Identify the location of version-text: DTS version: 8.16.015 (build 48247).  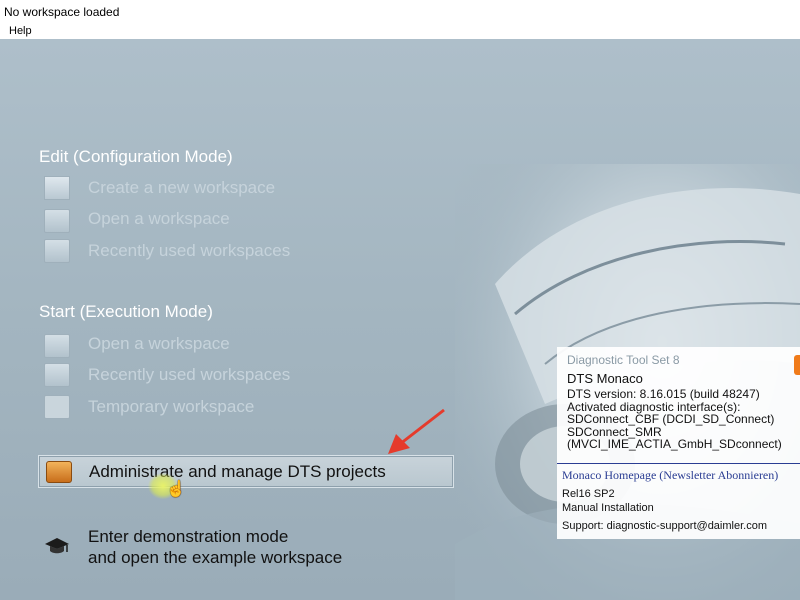
(663, 394).